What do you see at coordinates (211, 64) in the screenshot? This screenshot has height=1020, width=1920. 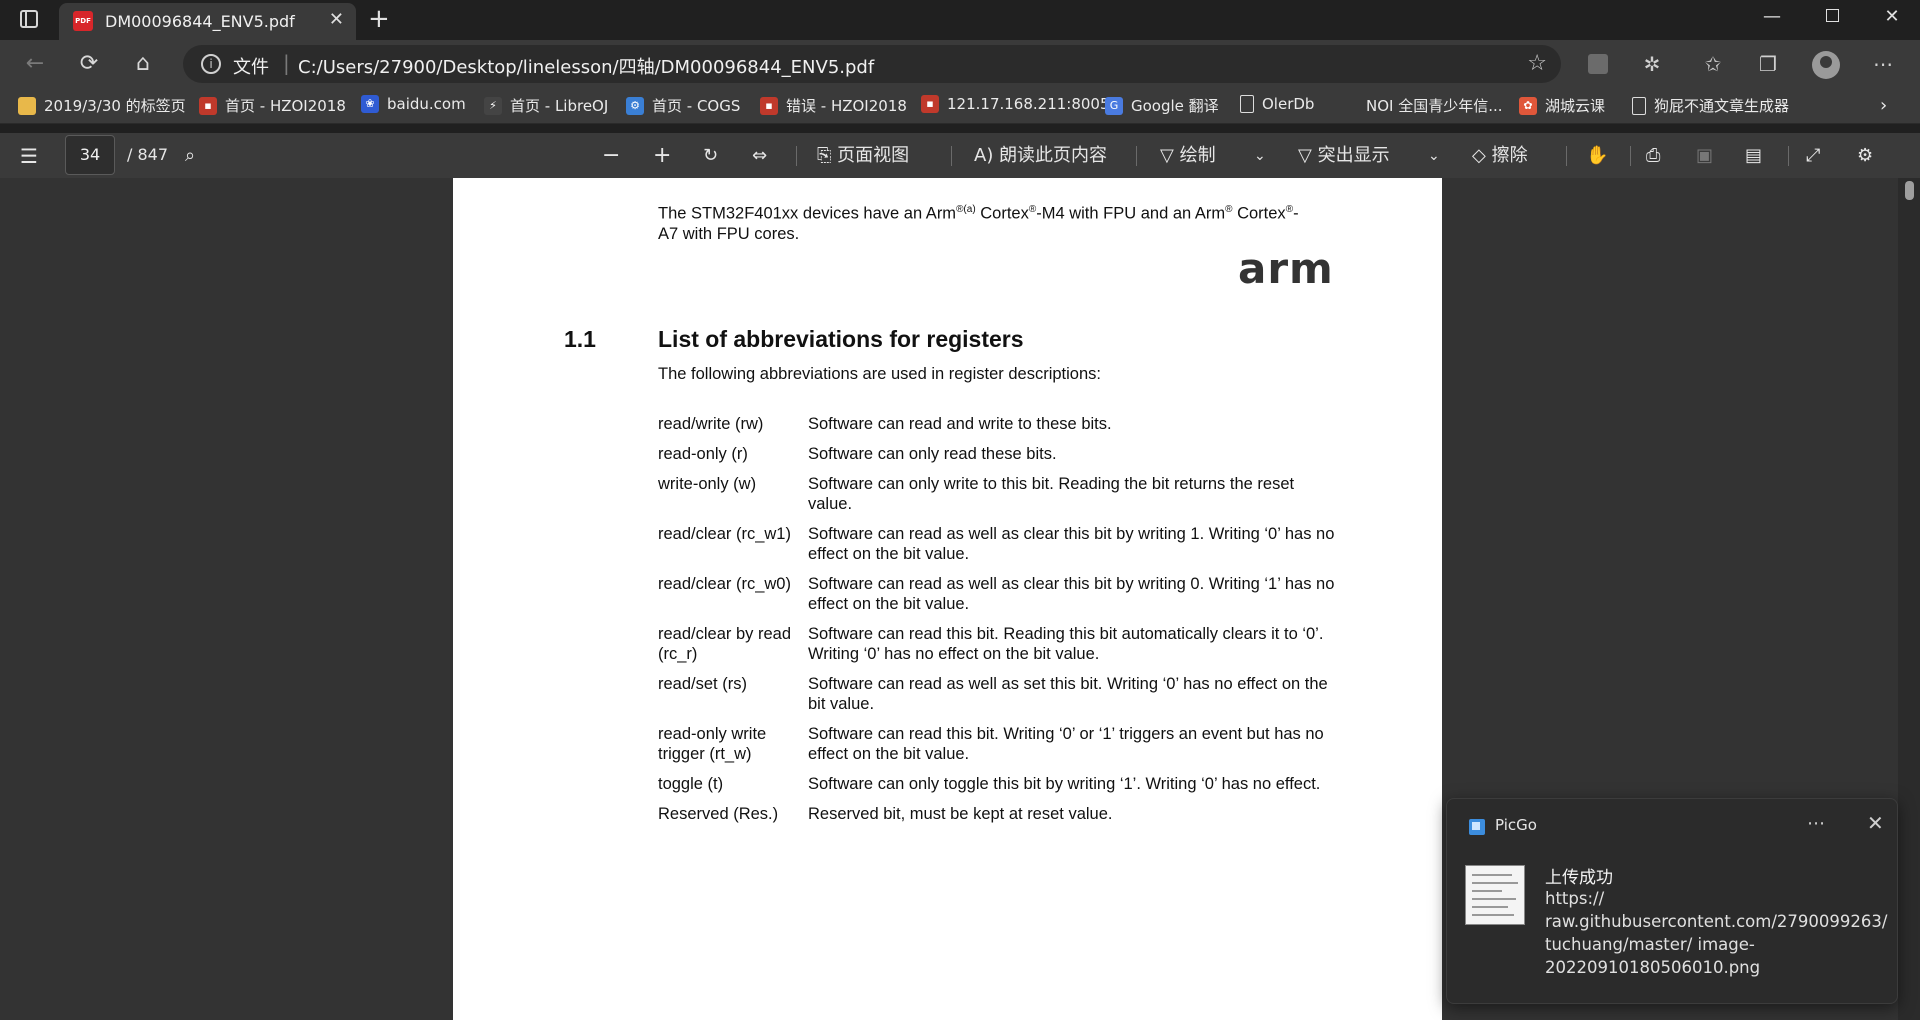 I see `info-icon: i` at bounding box center [211, 64].